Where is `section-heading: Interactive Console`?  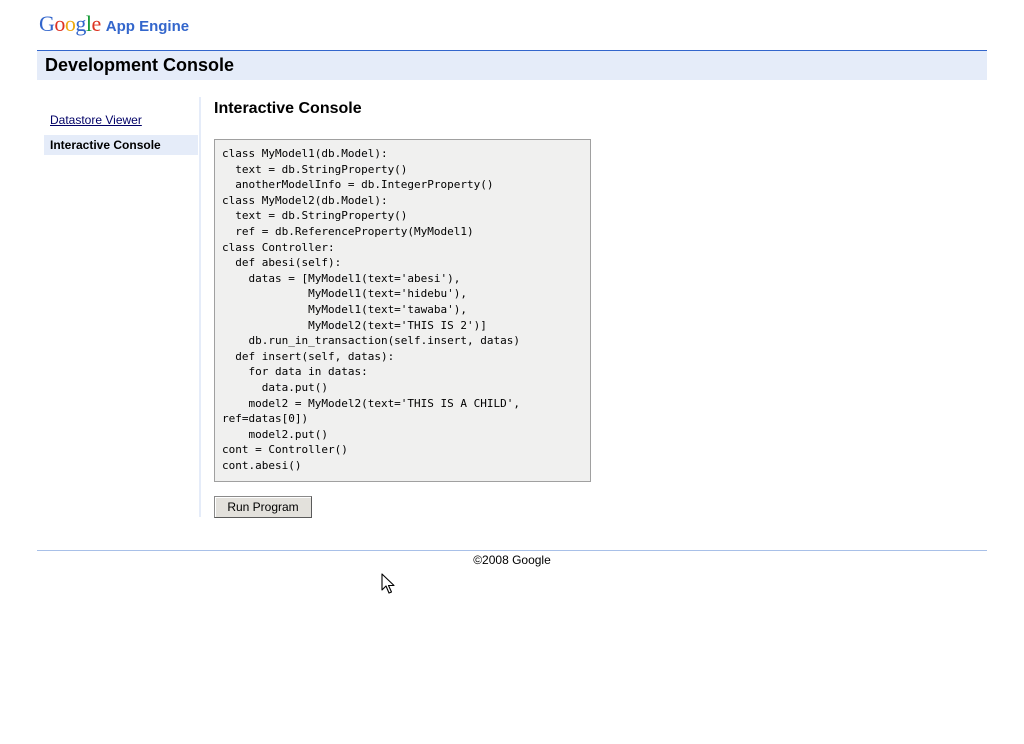
section-heading: Interactive Console is located at coordinates (288, 108).